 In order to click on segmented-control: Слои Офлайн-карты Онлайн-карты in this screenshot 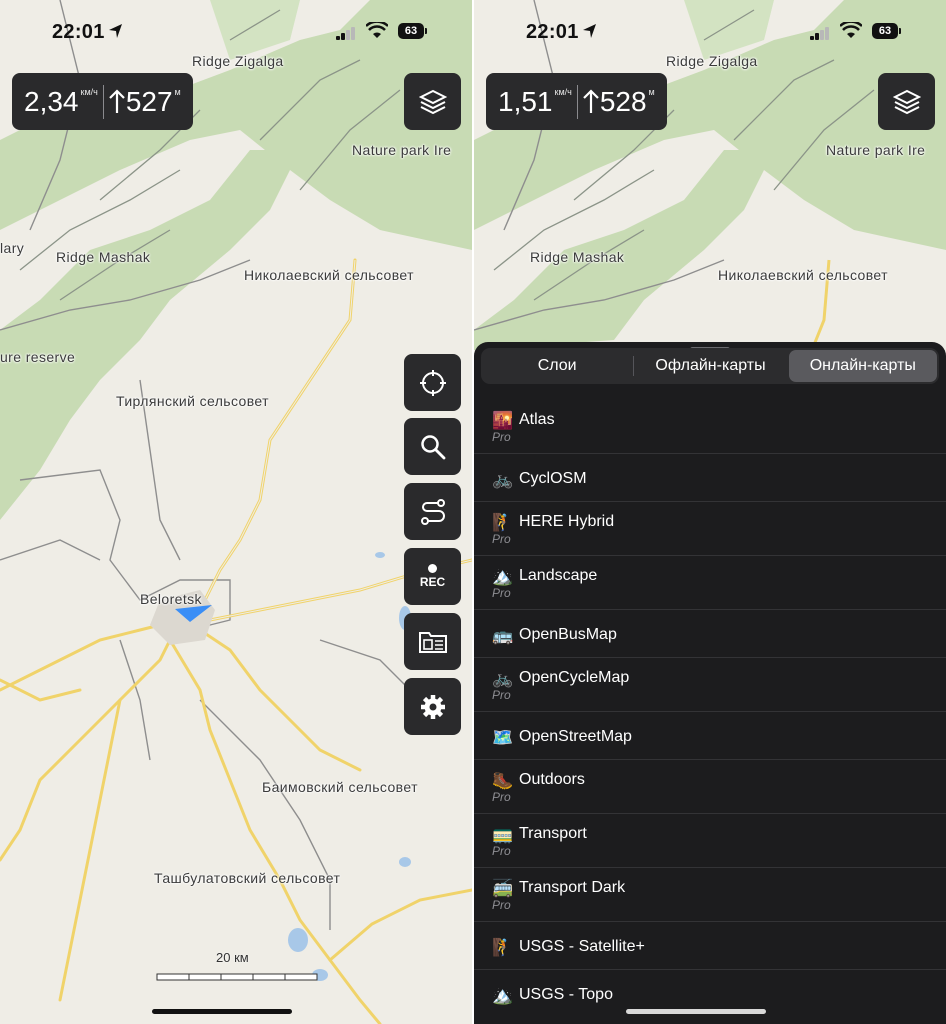, I will do `click(710, 366)`.